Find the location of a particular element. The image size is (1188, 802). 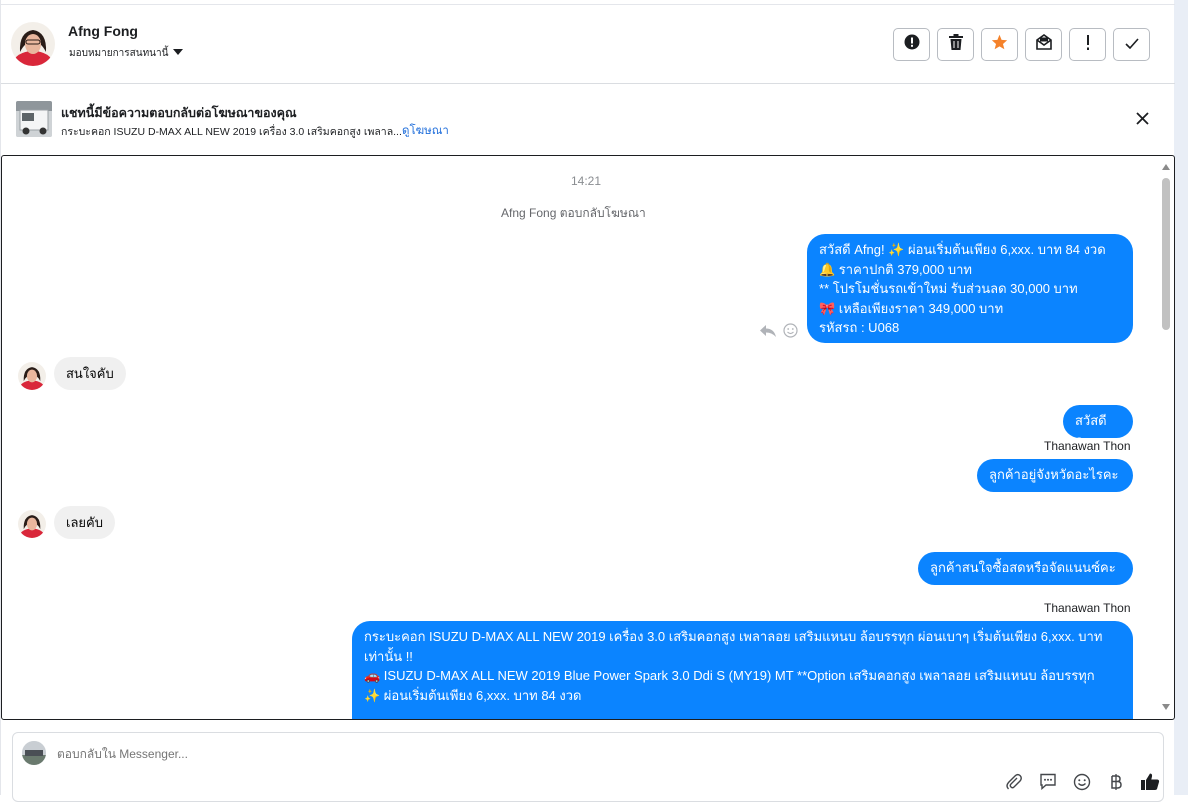

mark-unread-button is located at coordinates (1043, 44).